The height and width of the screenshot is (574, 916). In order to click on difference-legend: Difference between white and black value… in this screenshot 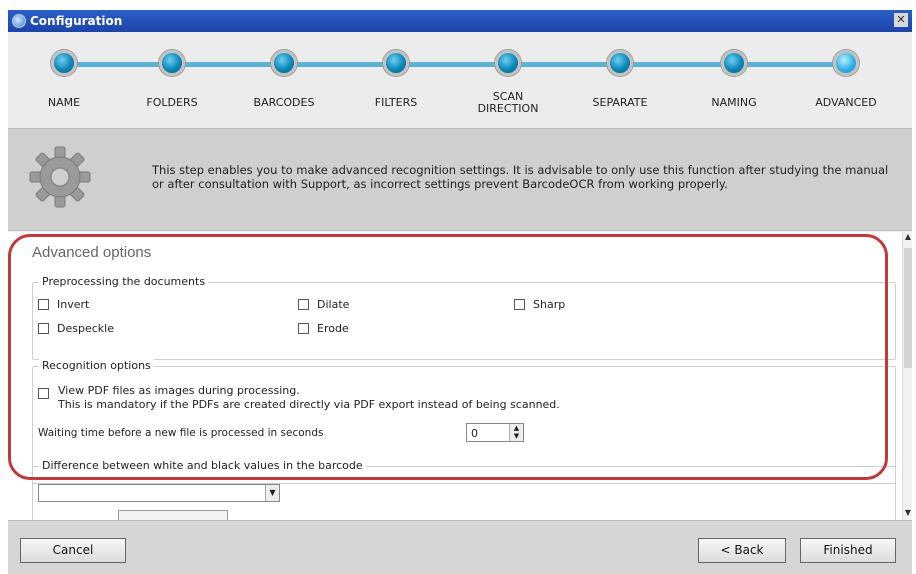, I will do `click(202, 465)`.